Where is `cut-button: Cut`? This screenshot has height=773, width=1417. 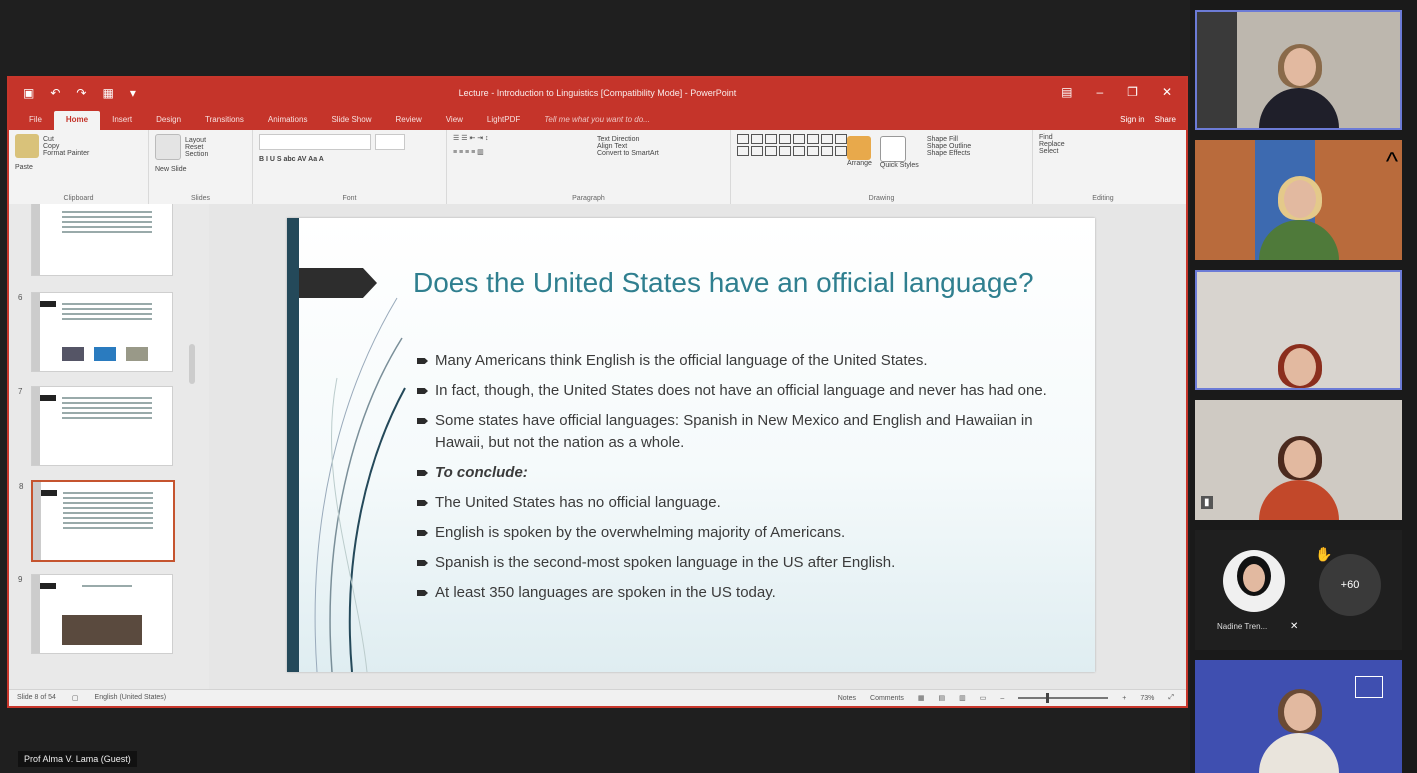
cut-button: Cut is located at coordinates (66, 139).